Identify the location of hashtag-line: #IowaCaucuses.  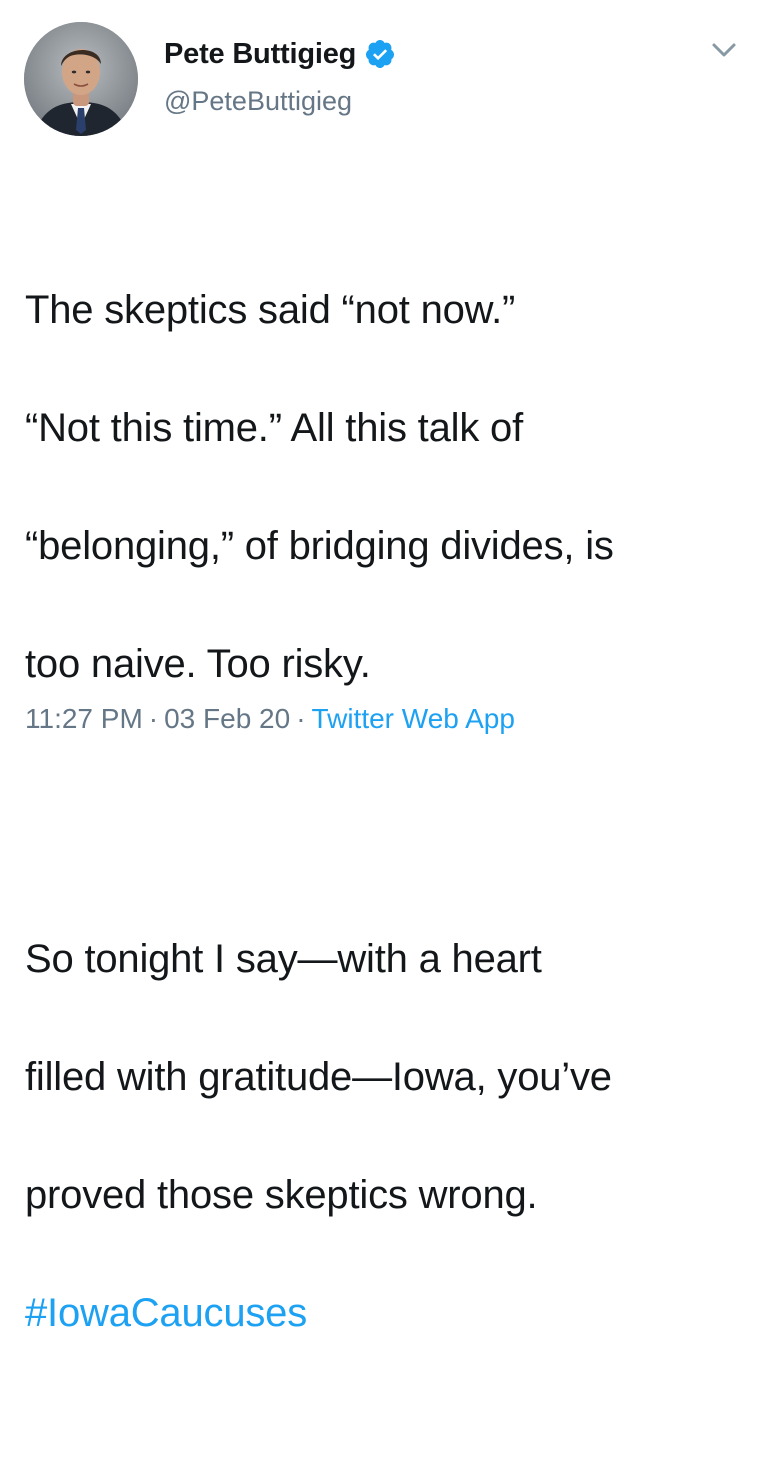
(385, 1313).